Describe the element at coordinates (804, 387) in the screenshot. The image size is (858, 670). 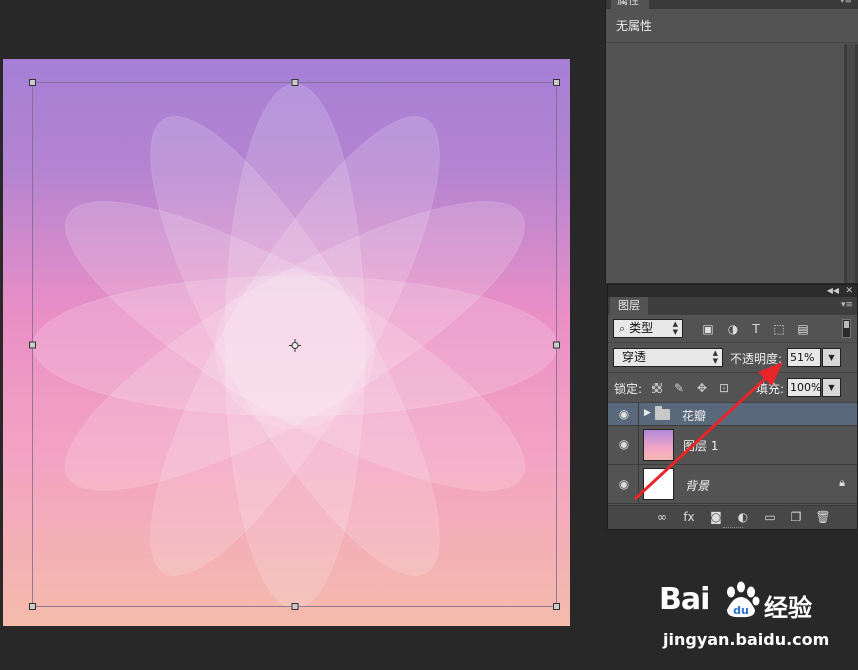
I see `fill-input: 100%` at that location.